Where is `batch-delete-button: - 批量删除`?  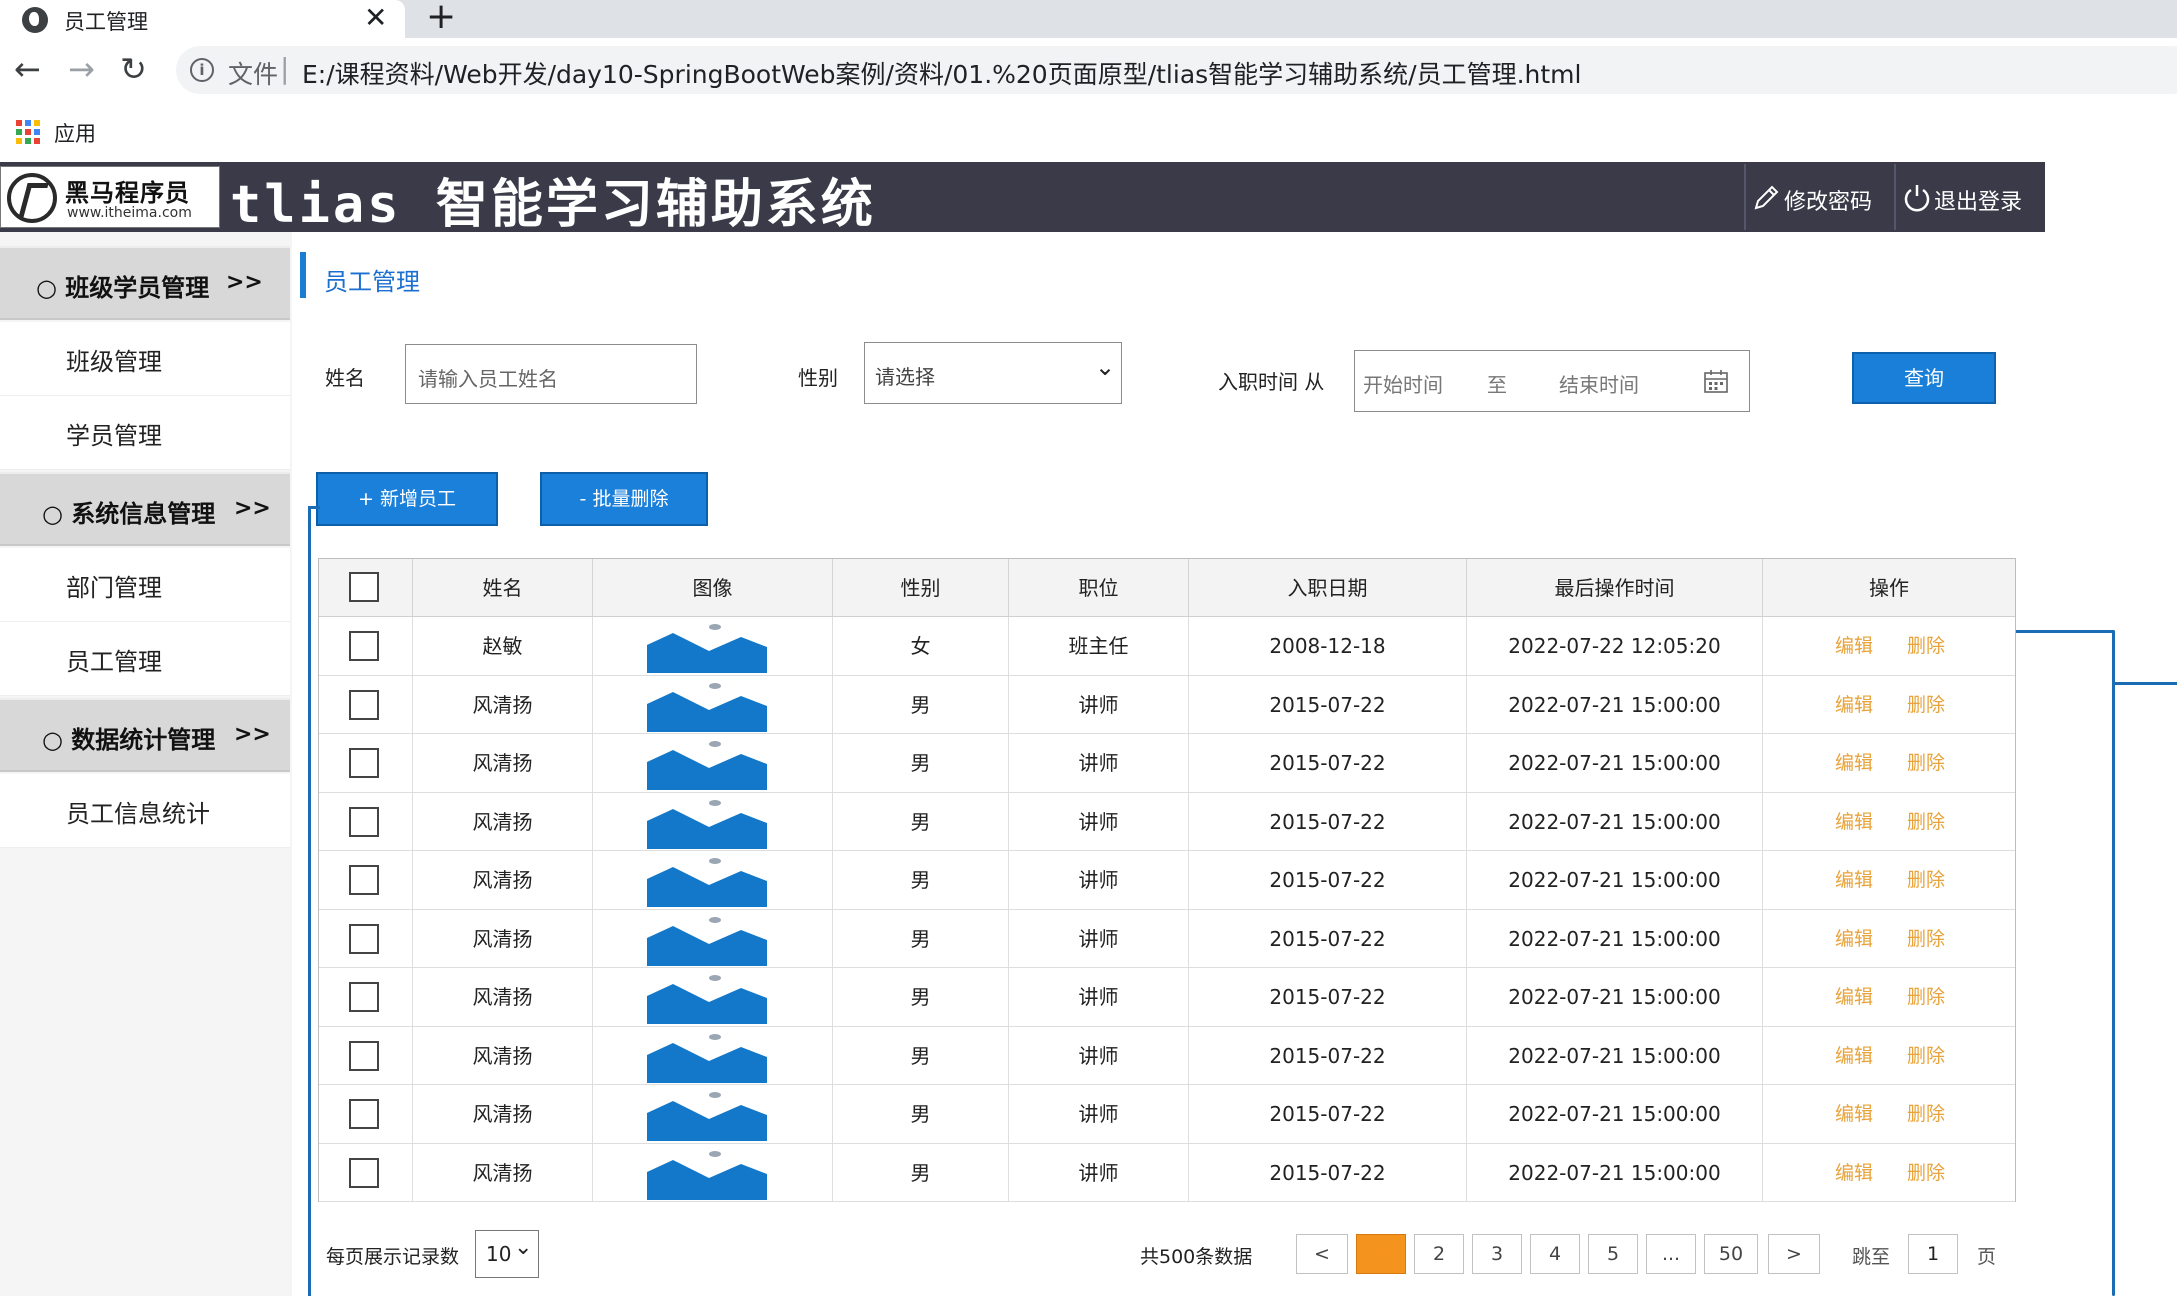
batch-delete-button: - 批量删除 is located at coordinates (624, 499).